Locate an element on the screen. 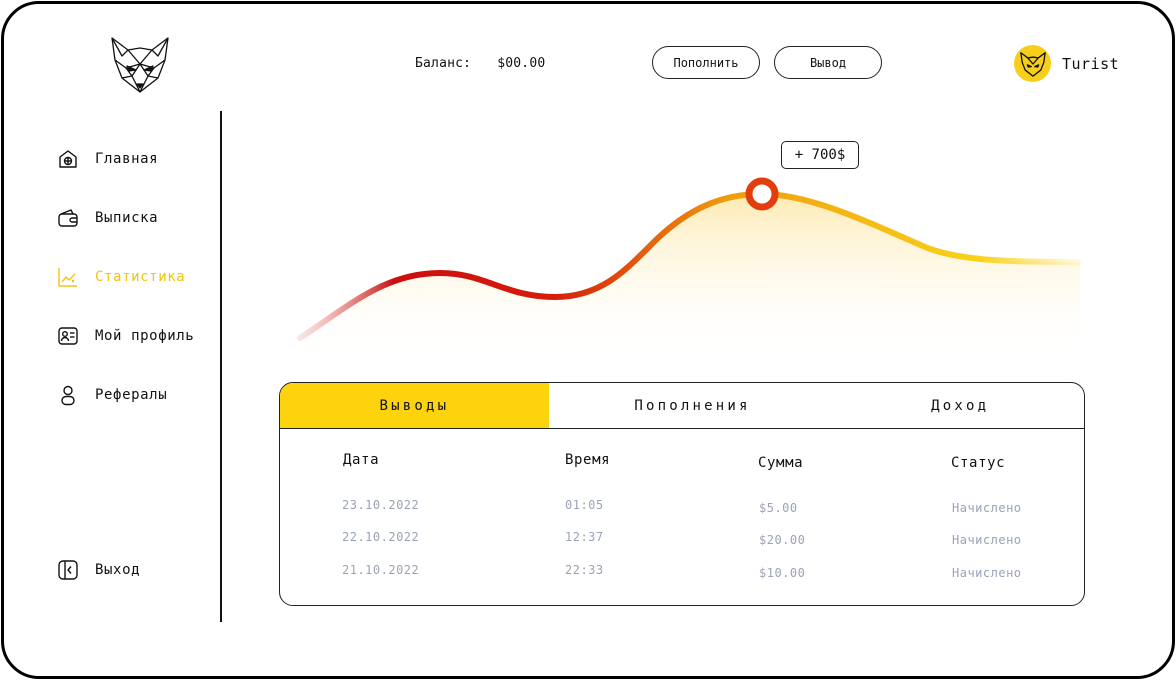  sidebar-item-profile: Мой профиль is located at coordinates (125, 336).